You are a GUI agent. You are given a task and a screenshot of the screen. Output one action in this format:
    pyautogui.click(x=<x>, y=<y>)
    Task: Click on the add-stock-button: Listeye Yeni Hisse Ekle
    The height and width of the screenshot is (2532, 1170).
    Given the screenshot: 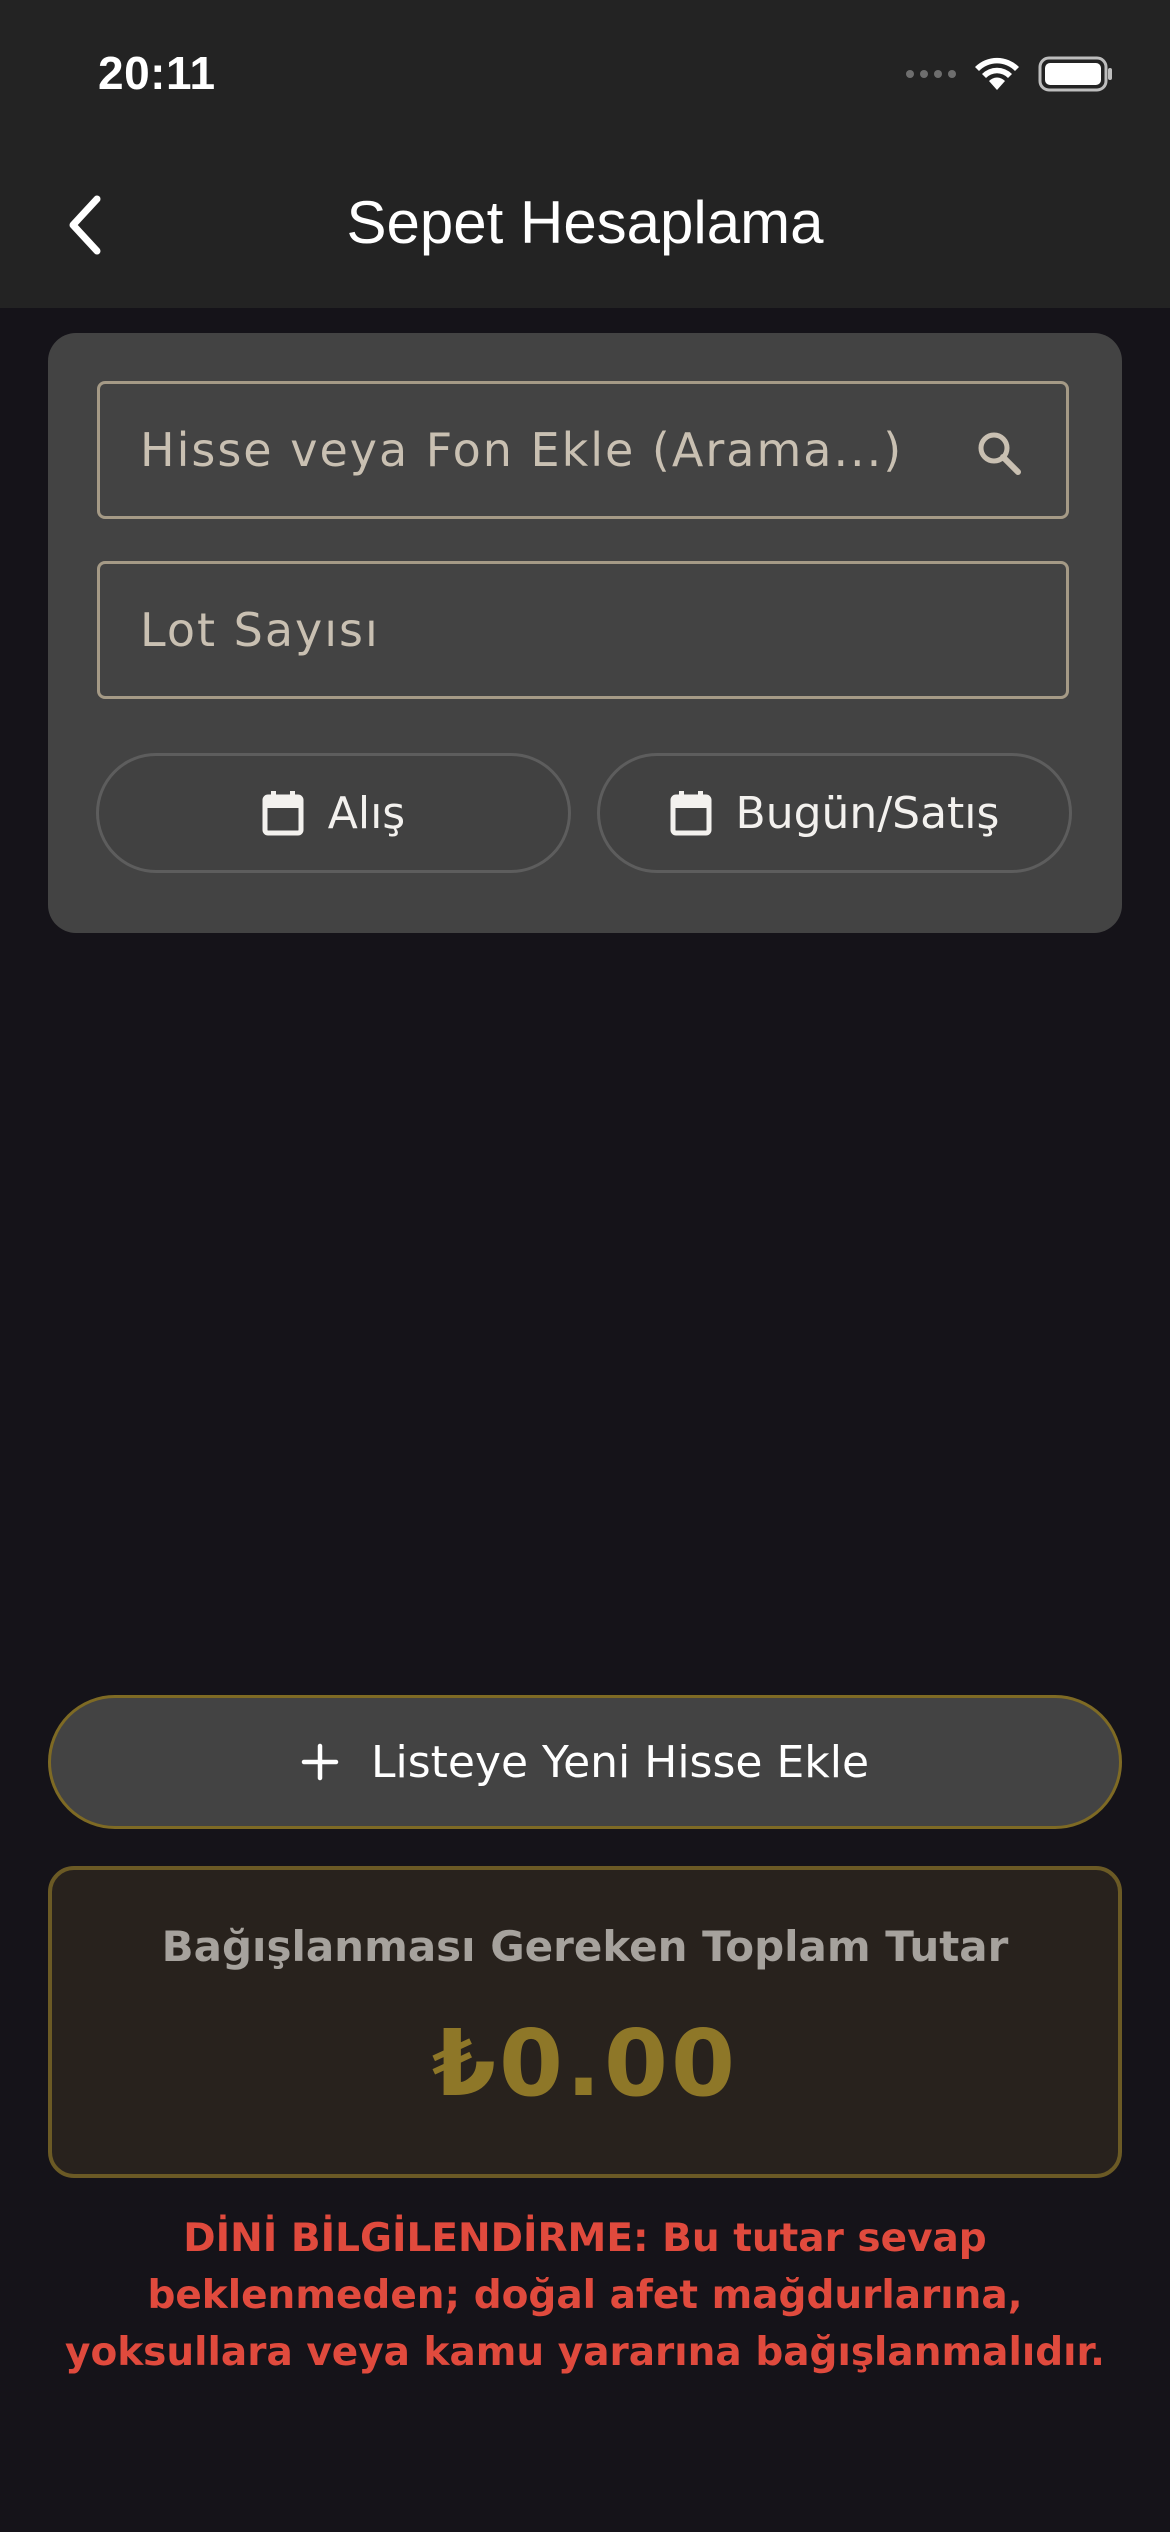 What is the action you would take?
    pyautogui.click(x=585, y=1762)
    